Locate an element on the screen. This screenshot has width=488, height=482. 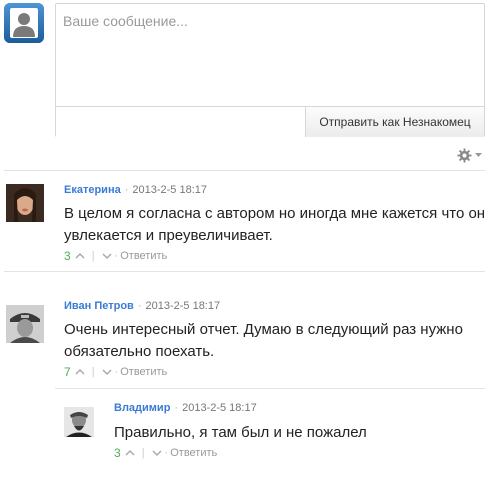
current-user-avatar is located at coordinates (24, 23).